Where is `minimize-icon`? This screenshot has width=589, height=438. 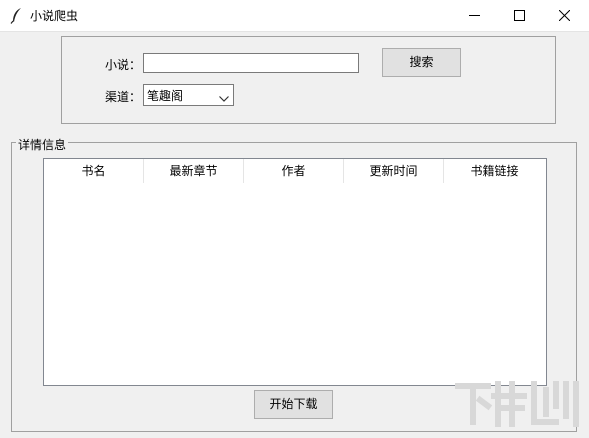
minimize-icon is located at coordinates (474, 15).